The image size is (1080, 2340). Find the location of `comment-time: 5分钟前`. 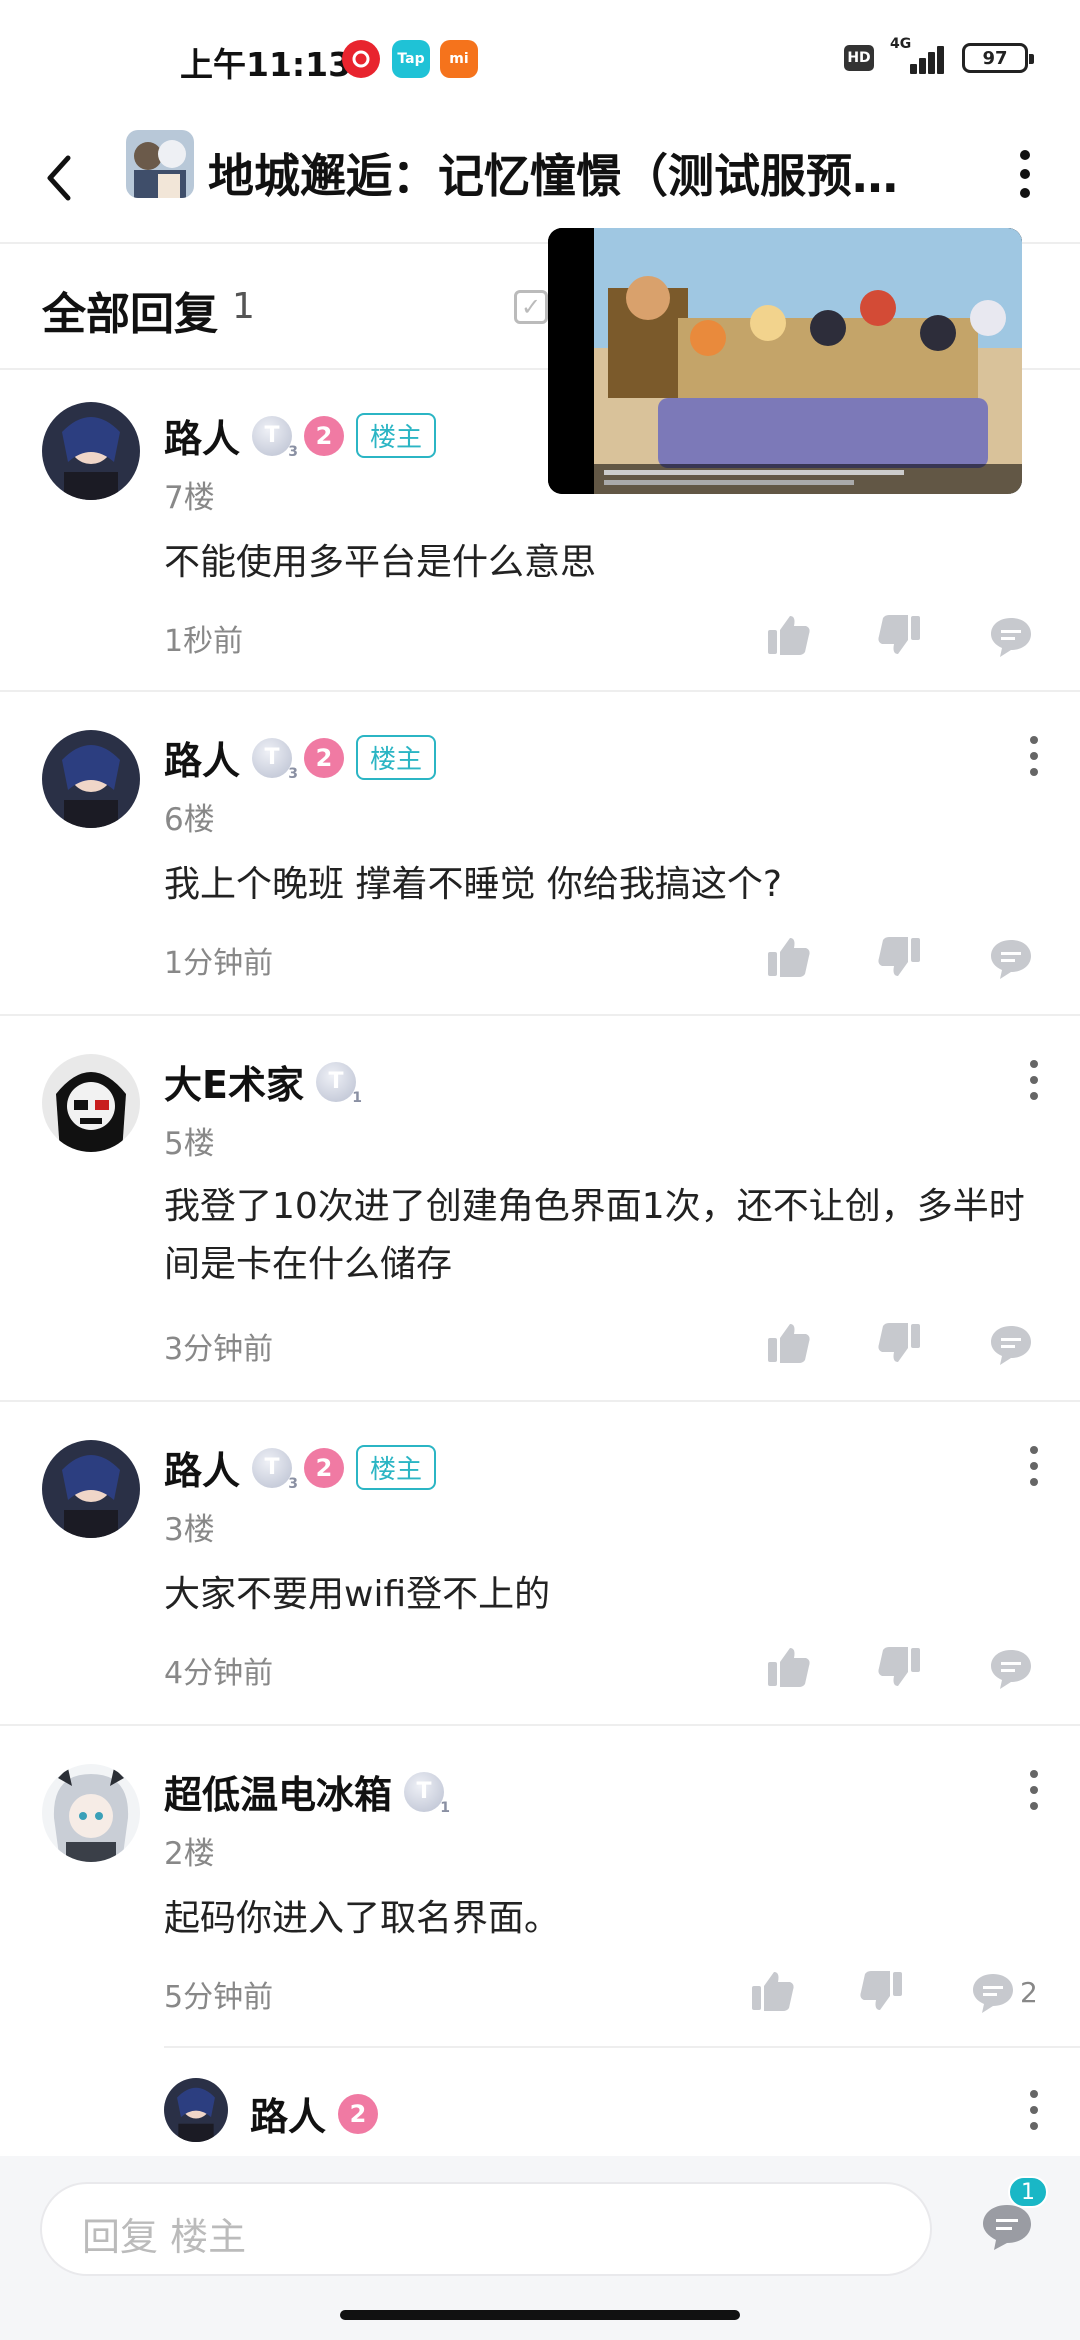

comment-time: 5分钟前 is located at coordinates (219, 1997).